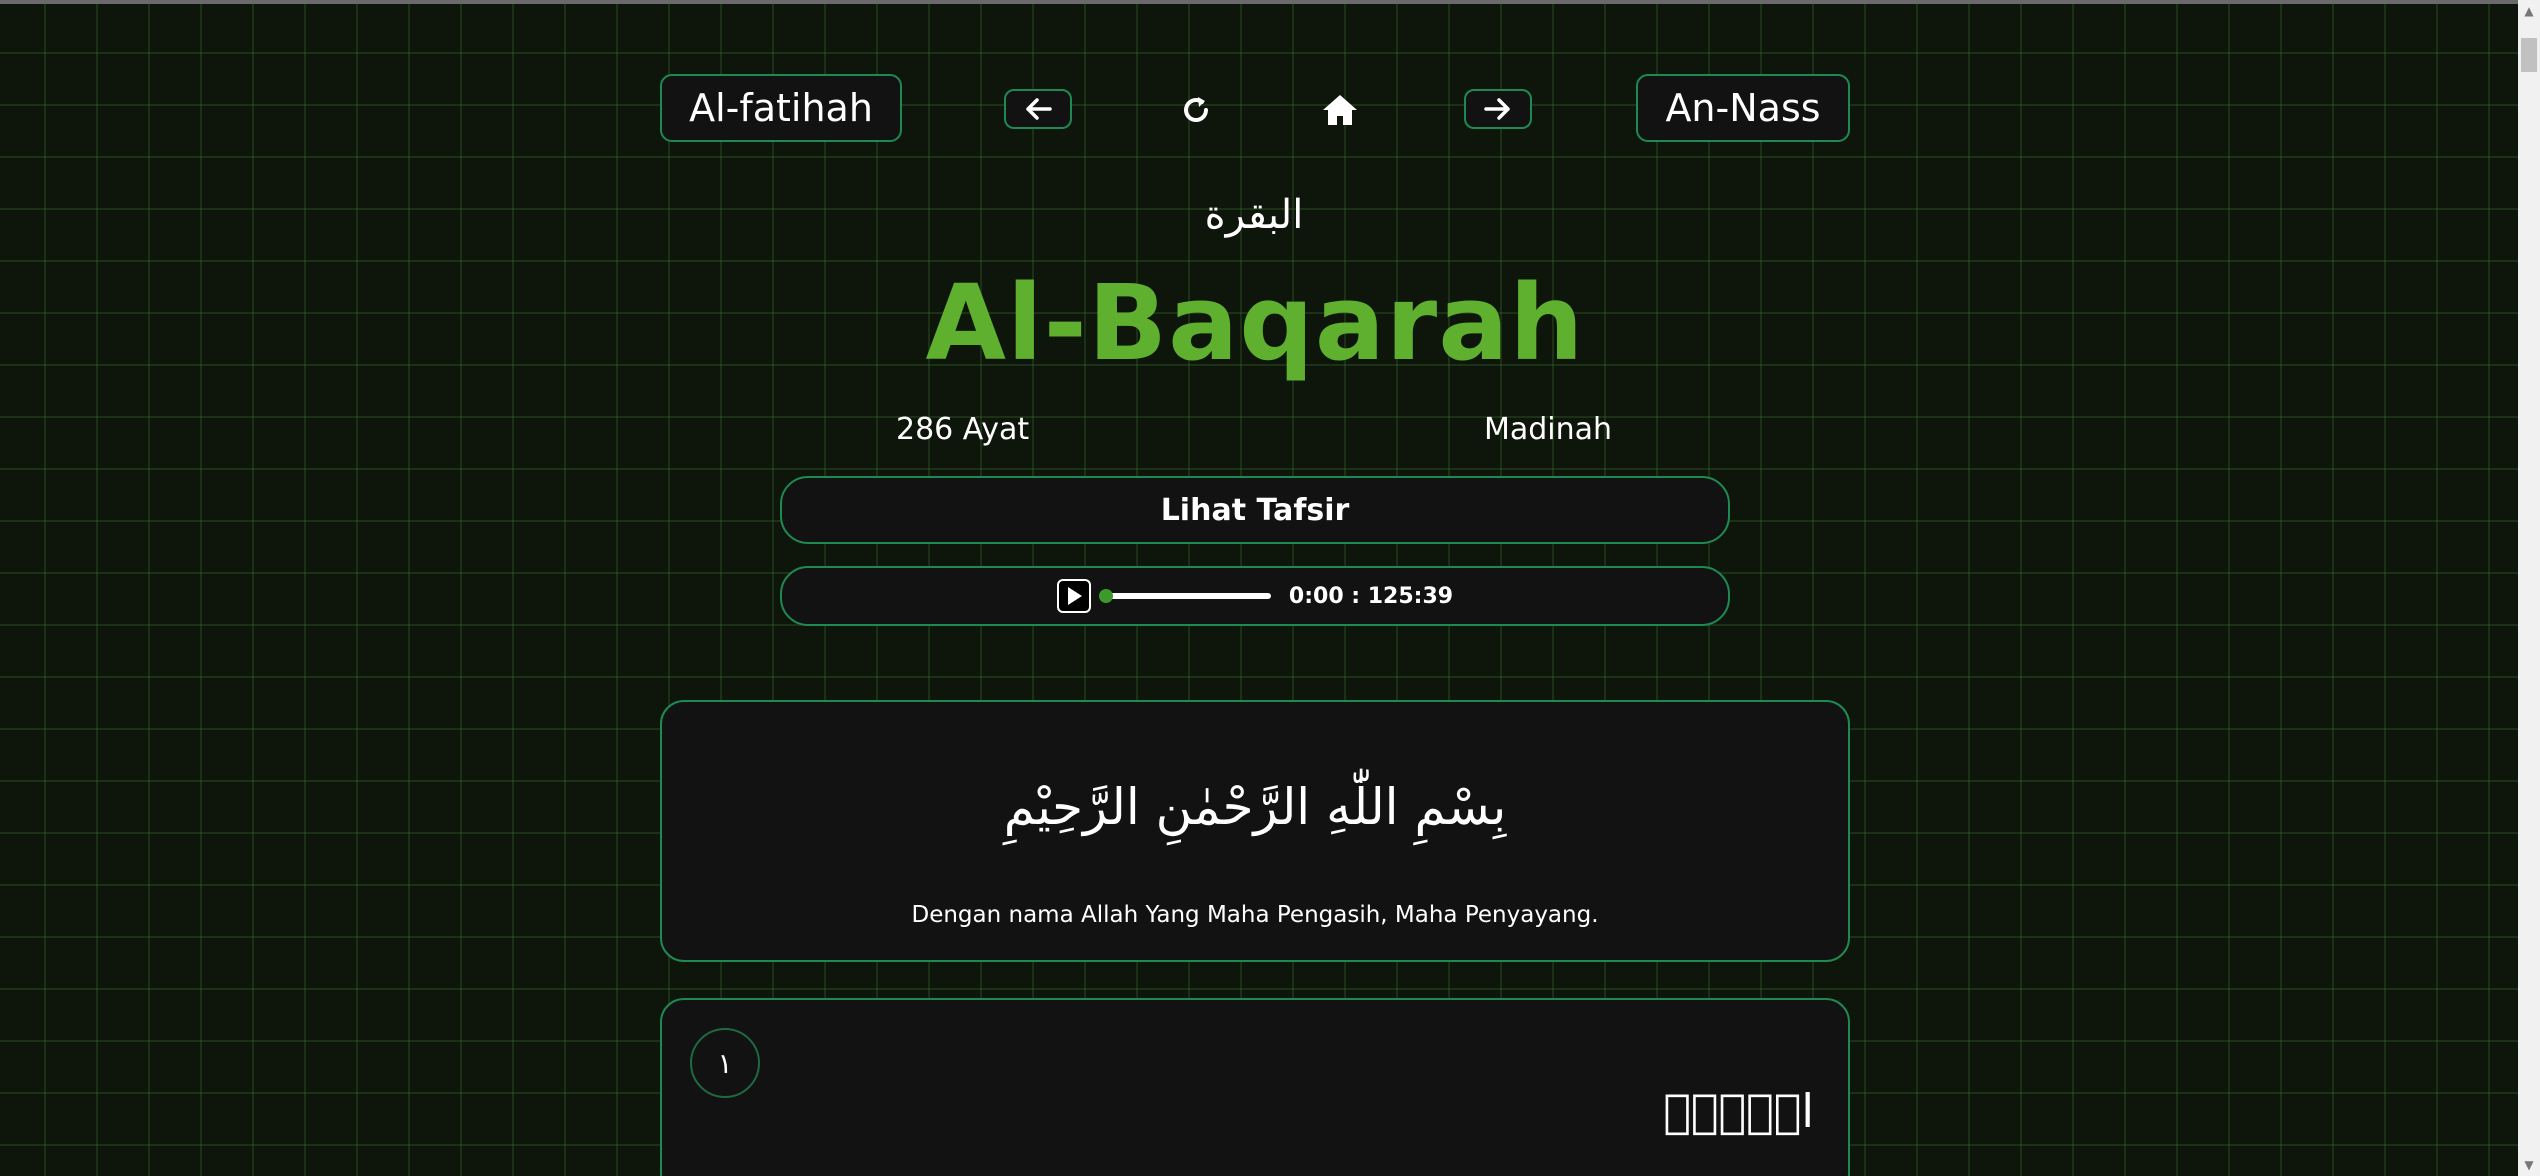 This screenshot has width=2540, height=1176. I want to click on audio-time: 0:00 : 125:39, so click(1371, 596).